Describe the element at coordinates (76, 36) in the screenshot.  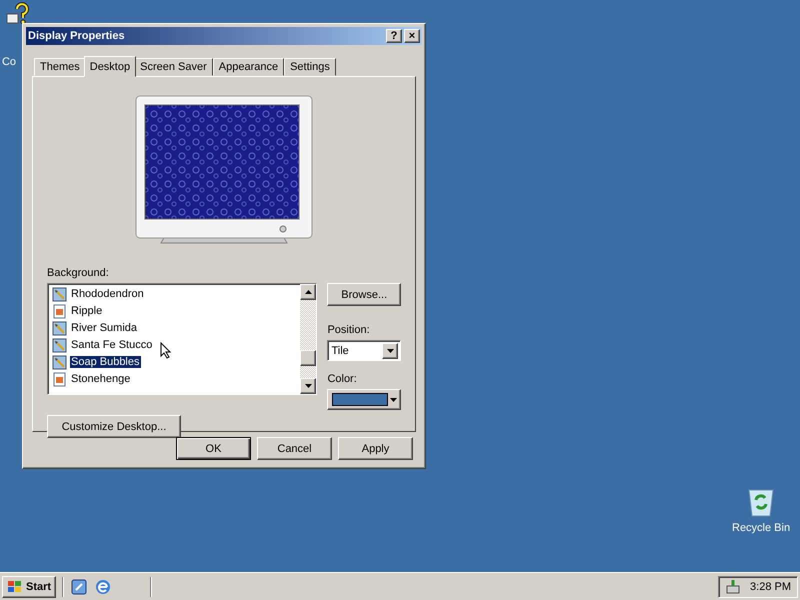
I see `window-title: Display Properties` at that location.